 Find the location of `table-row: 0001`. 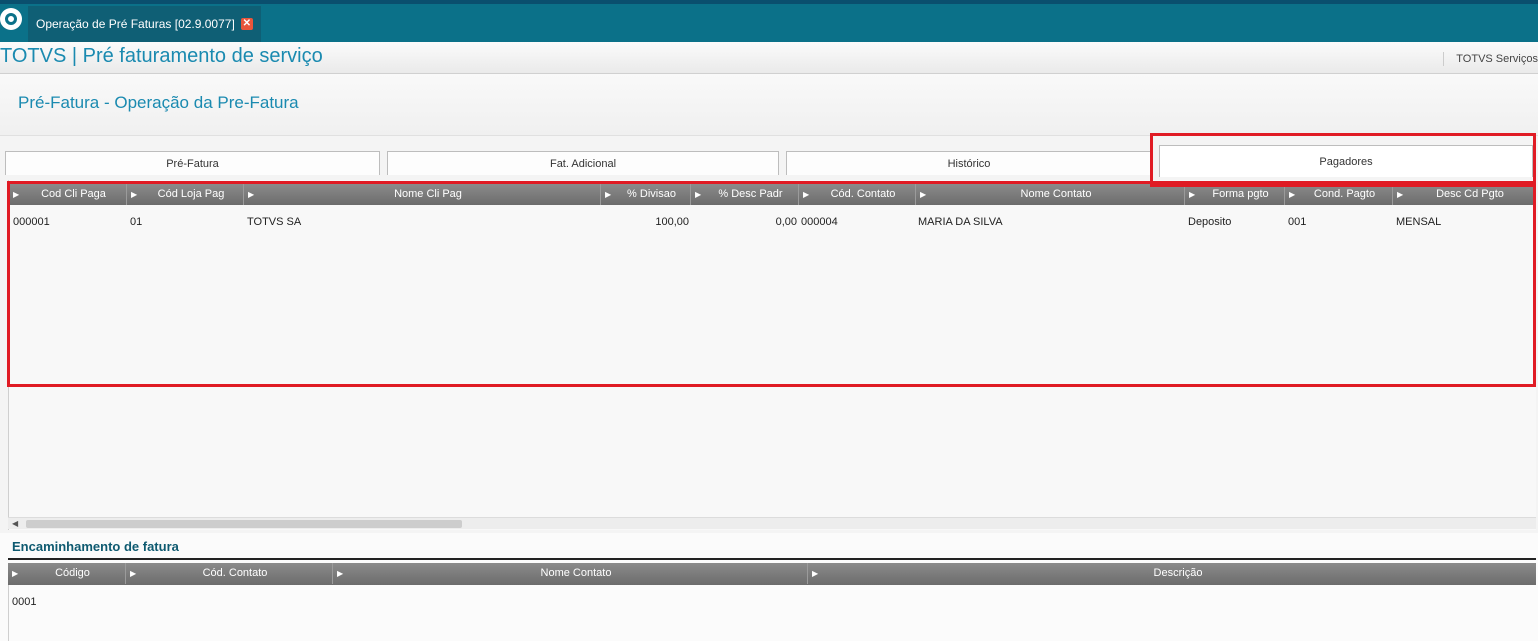

table-row: 0001 is located at coordinates (24, 602).